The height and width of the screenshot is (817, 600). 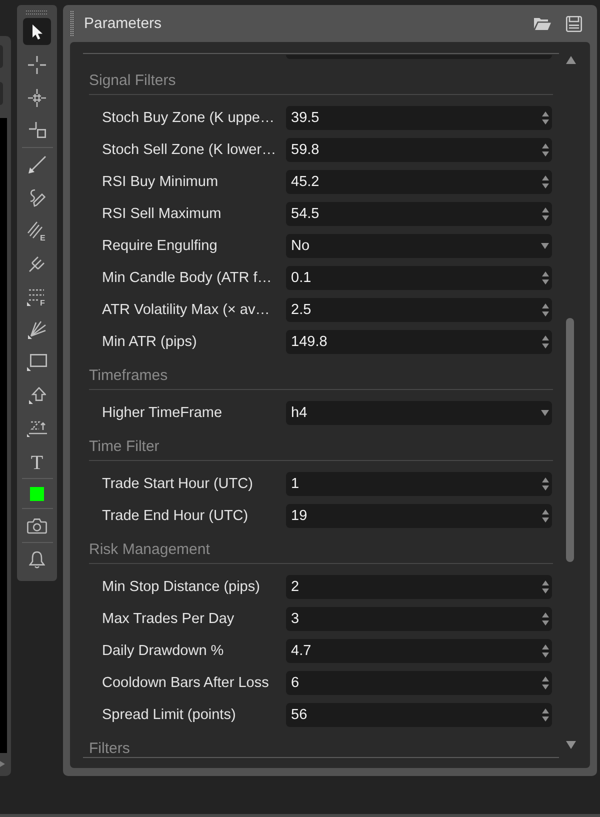 What do you see at coordinates (163, 413) in the screenshot?
I see `param-label: Higher TimeFrame` at bounding box center [163, 413].